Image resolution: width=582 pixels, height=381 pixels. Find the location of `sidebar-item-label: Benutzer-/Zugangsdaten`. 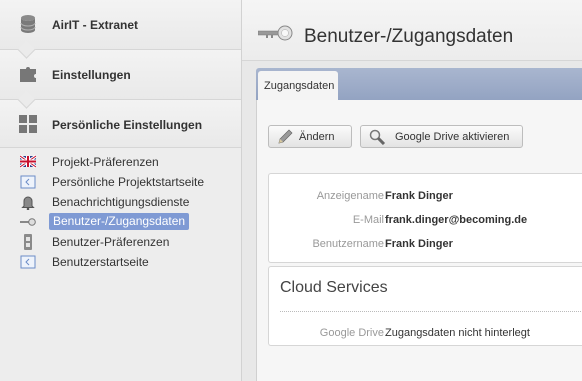

sidebar-item-label: Benutzer-/Zugangsdaten is located at coordinates (119, 221).